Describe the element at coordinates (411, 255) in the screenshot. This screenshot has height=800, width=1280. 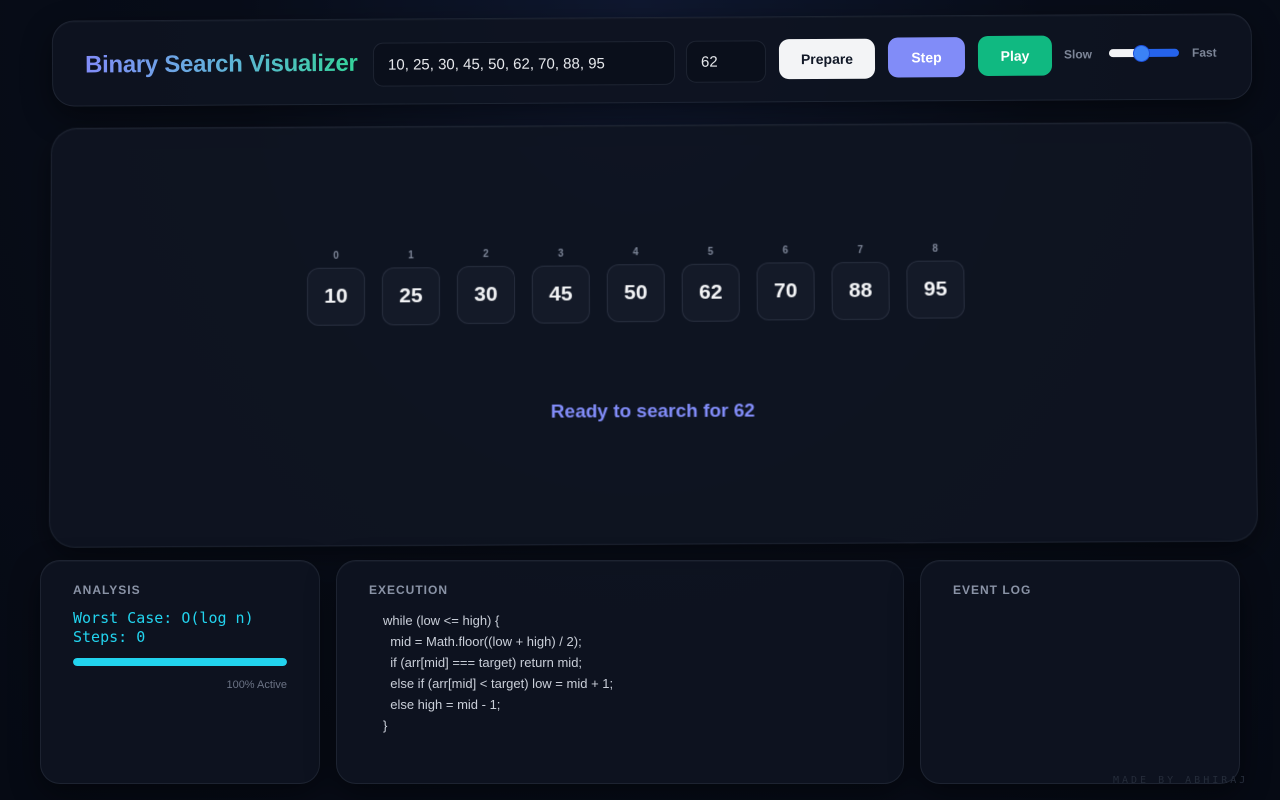
I see `cell-index-label: 1` at that location.